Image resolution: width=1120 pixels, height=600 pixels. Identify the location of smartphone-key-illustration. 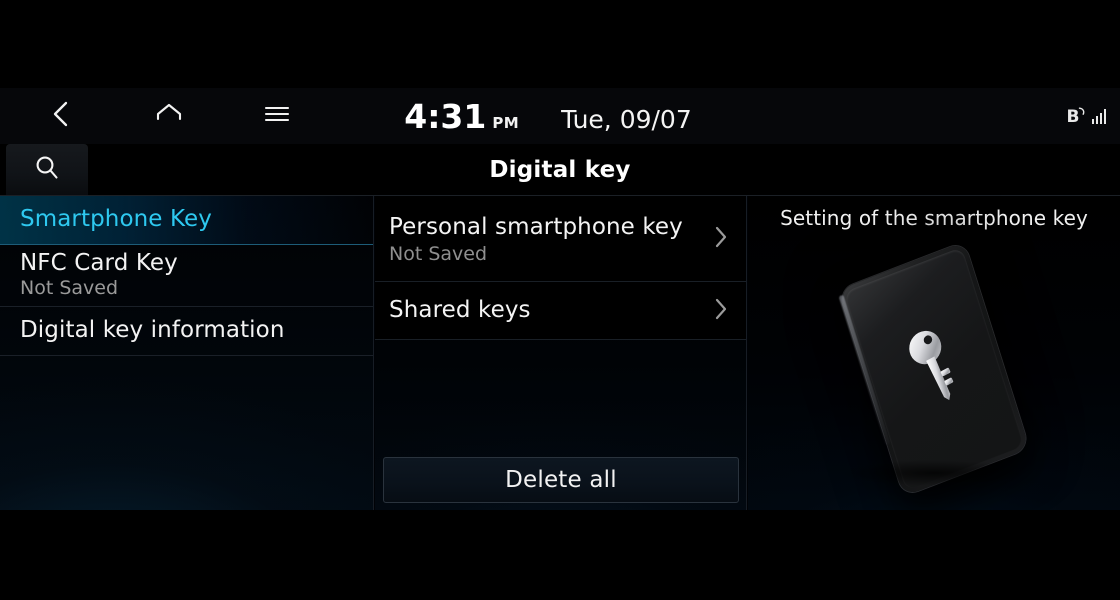
(934, 369).